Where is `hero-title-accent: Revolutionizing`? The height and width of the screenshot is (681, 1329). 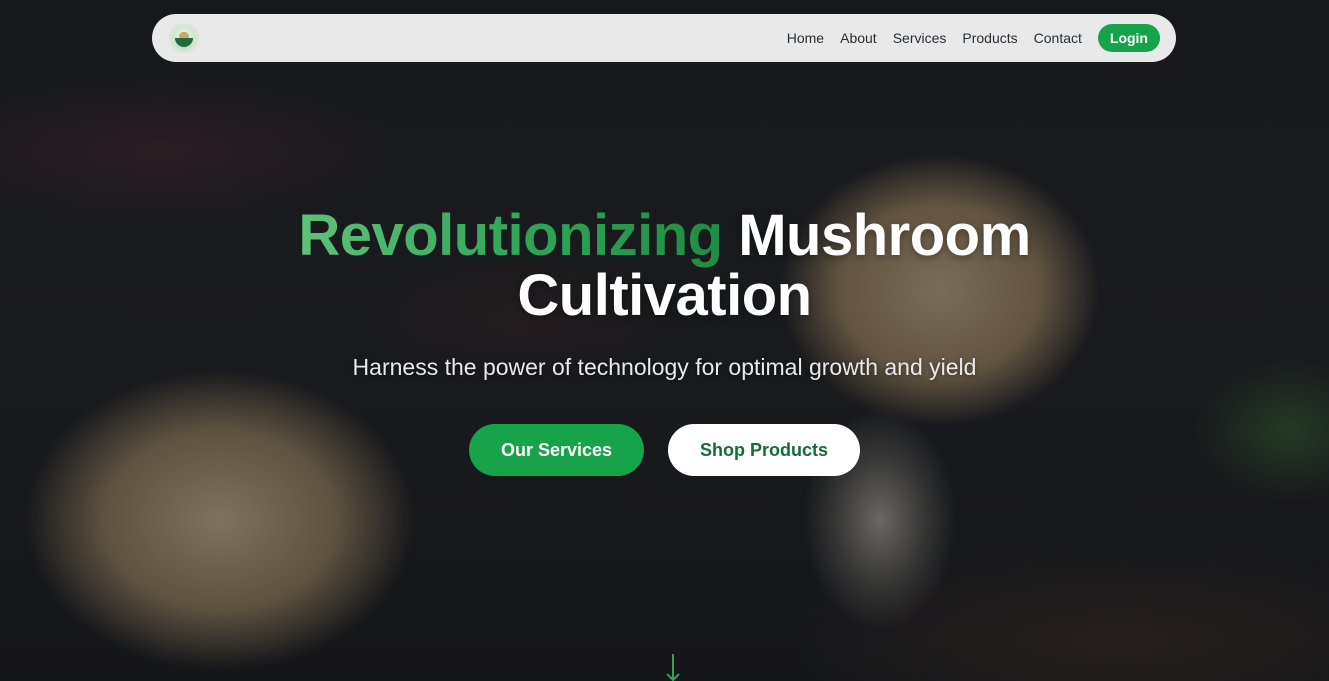
hero-title-accent: Revolutionizing is located at coordinates (510, 235).